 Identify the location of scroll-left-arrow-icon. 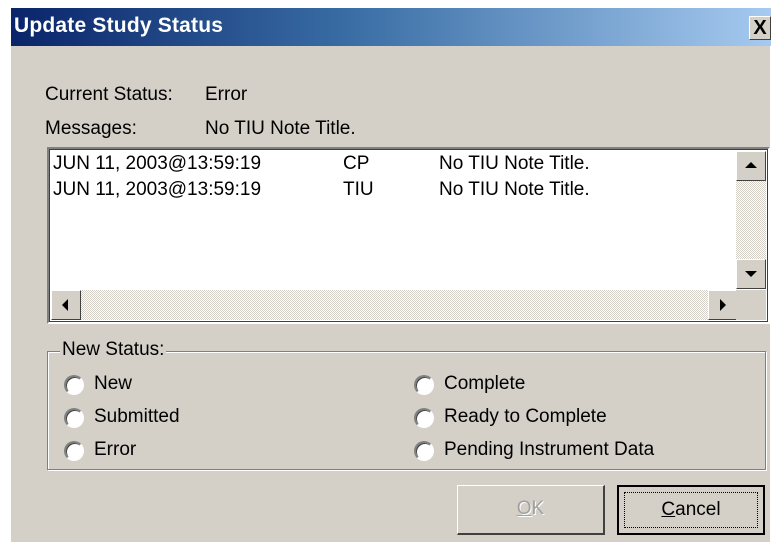
(65, 305).